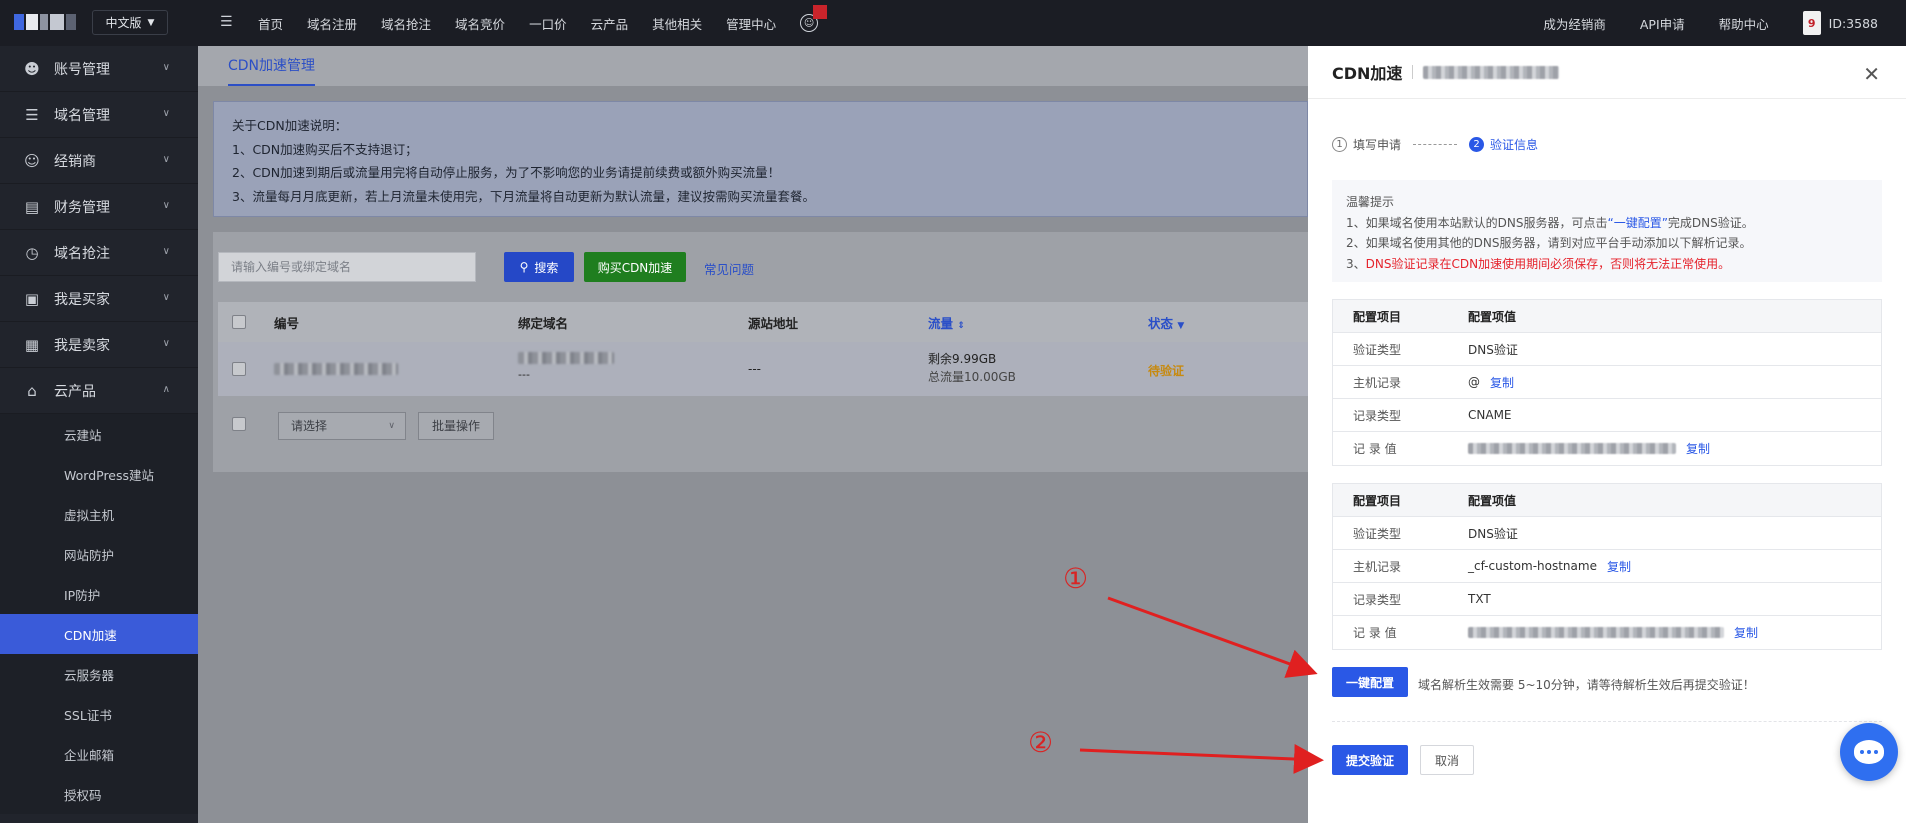 The height and width of the screenshot is (823, 1906). What do you see at coordinates (342, 426) in the screenshot?
I see `batch-select: 请选择 ∨` at bounding box center [342, 426].